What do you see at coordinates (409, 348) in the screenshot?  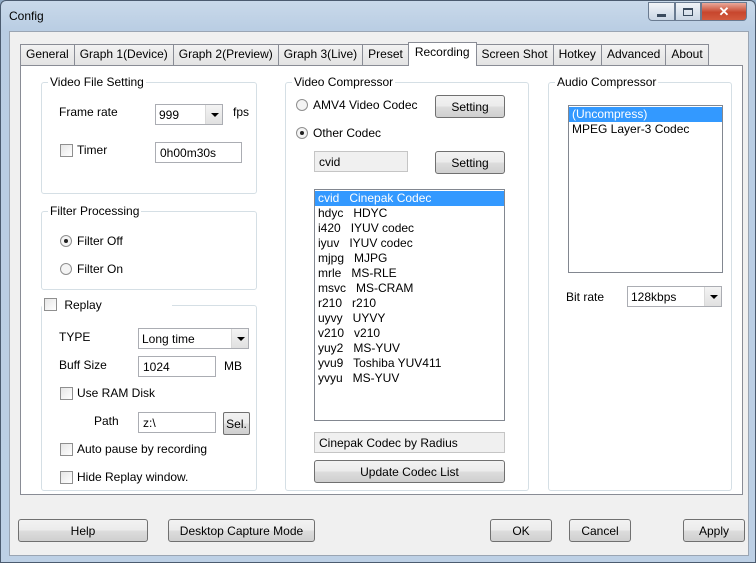 I see `codec-list-item: yuy2 MS-YUV` at bounding box center [409, 348].